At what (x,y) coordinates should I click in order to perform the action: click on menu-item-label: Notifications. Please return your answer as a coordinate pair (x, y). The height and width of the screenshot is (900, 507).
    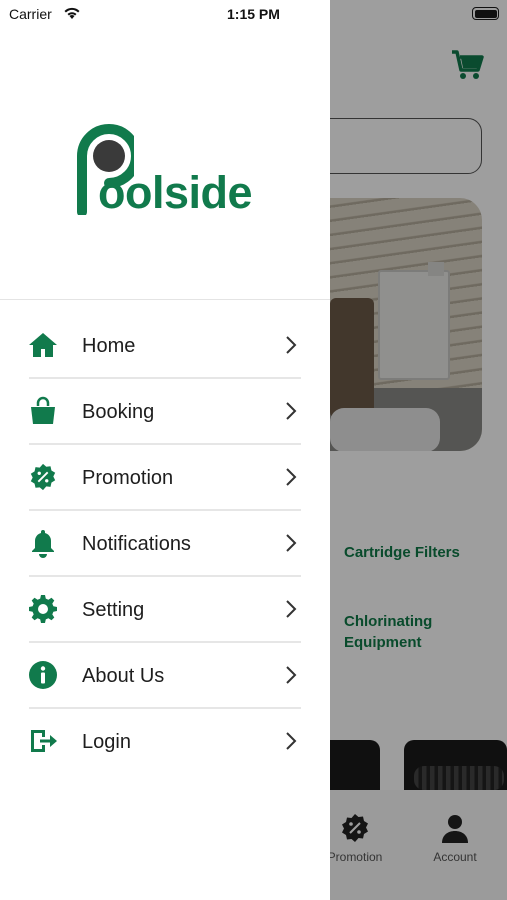
    Looking at the image, I should click on (136, 544).